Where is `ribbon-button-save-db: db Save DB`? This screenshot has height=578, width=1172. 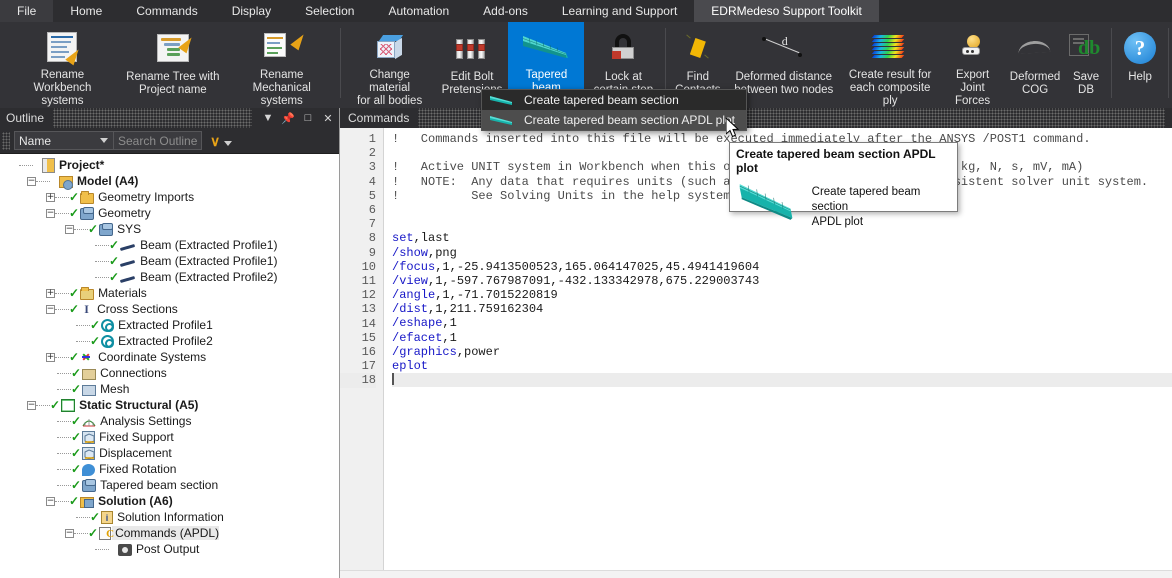
ribbon-button-save-db: db Save DB is located at coordinates (1086, 65).